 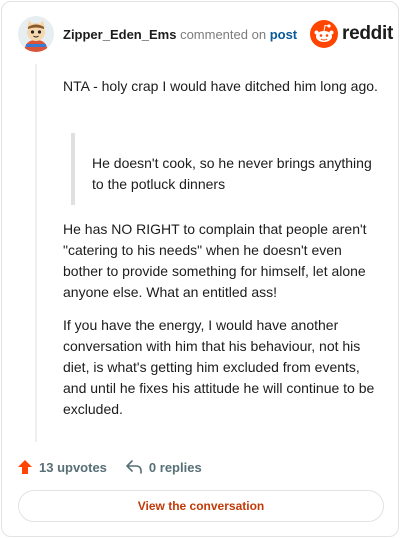 I want to click on reddit-logo: reddit, so click(x=351, y=34).